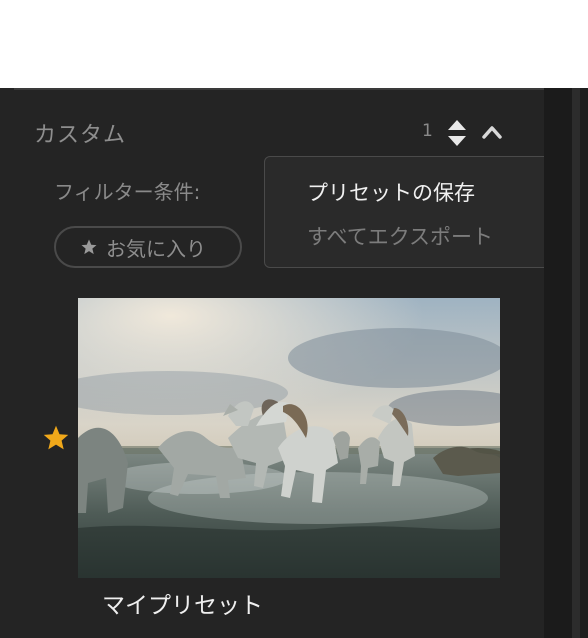 This screenshot has height=638, width=588. What do you see at coordinates (558, 363) in the screenshot?
I see `scrollbar-track` at bounding box center [558, 363].